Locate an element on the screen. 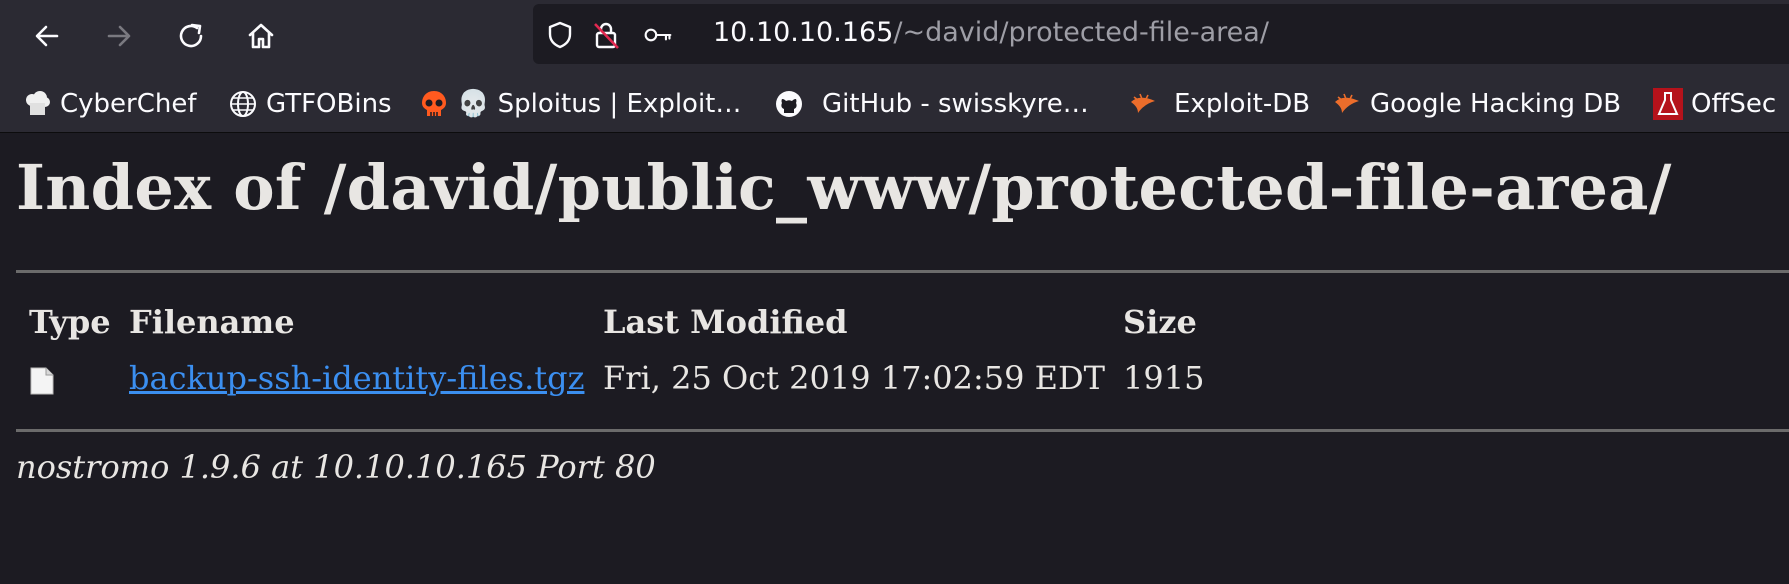 This screenshot has height=584, width=1789. globe-icon is located at coordinates (243, 104).